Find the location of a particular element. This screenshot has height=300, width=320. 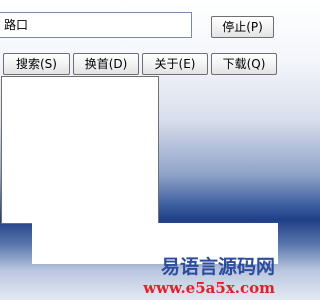

watermark-title: 易语言源码网 is located at coordinates (217, 267).